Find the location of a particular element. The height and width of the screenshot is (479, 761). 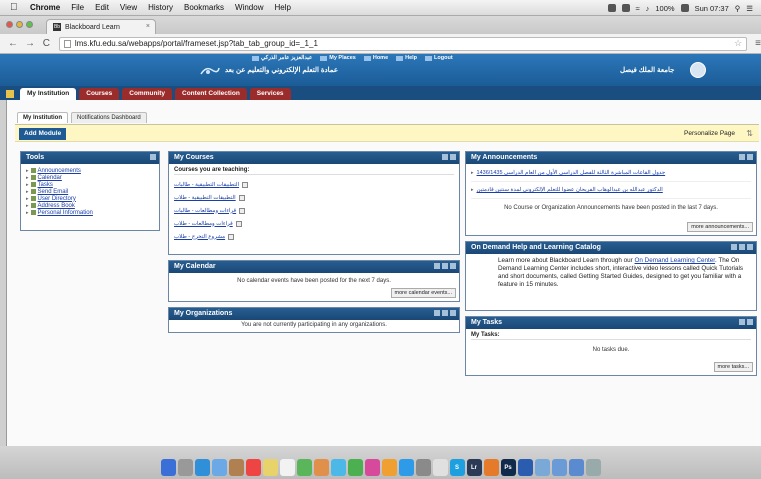

course-link: قراءات ومطالعات - طلاب is located at coordinates (203, 224).